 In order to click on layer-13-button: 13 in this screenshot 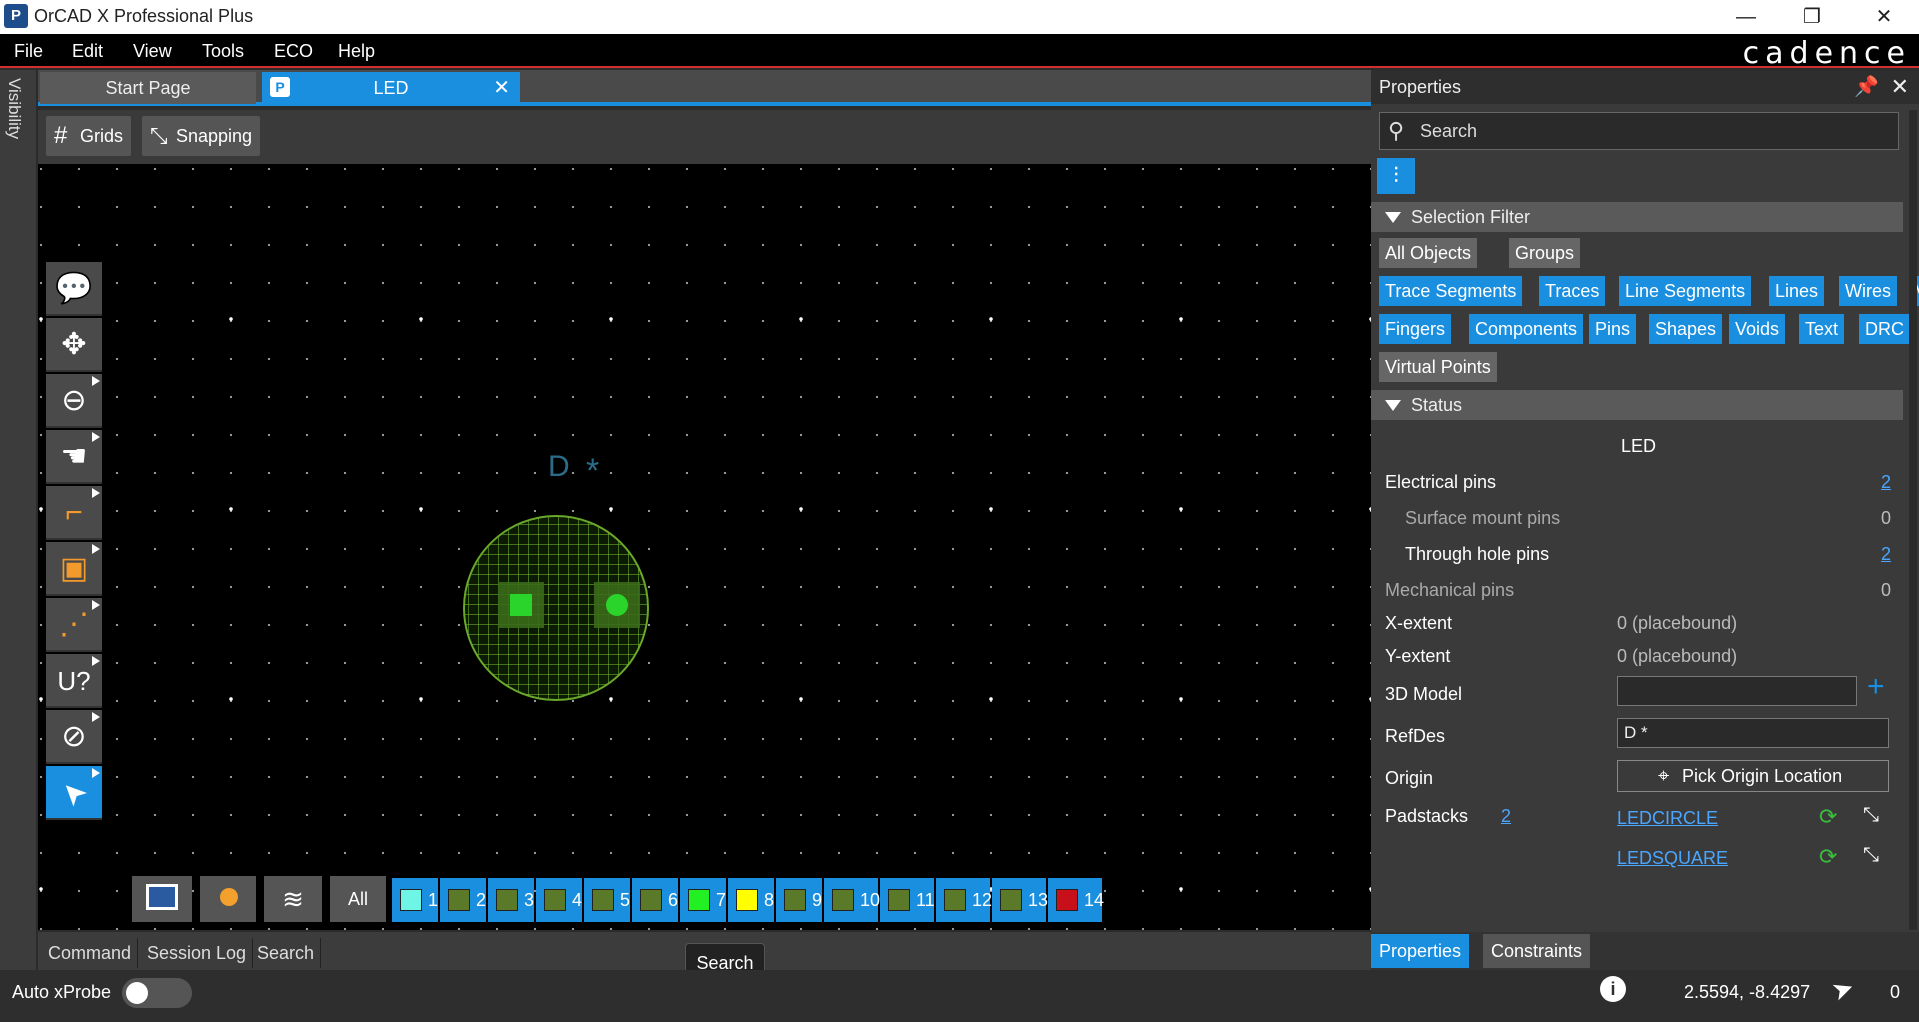, I will do `click(1020, 900)`.